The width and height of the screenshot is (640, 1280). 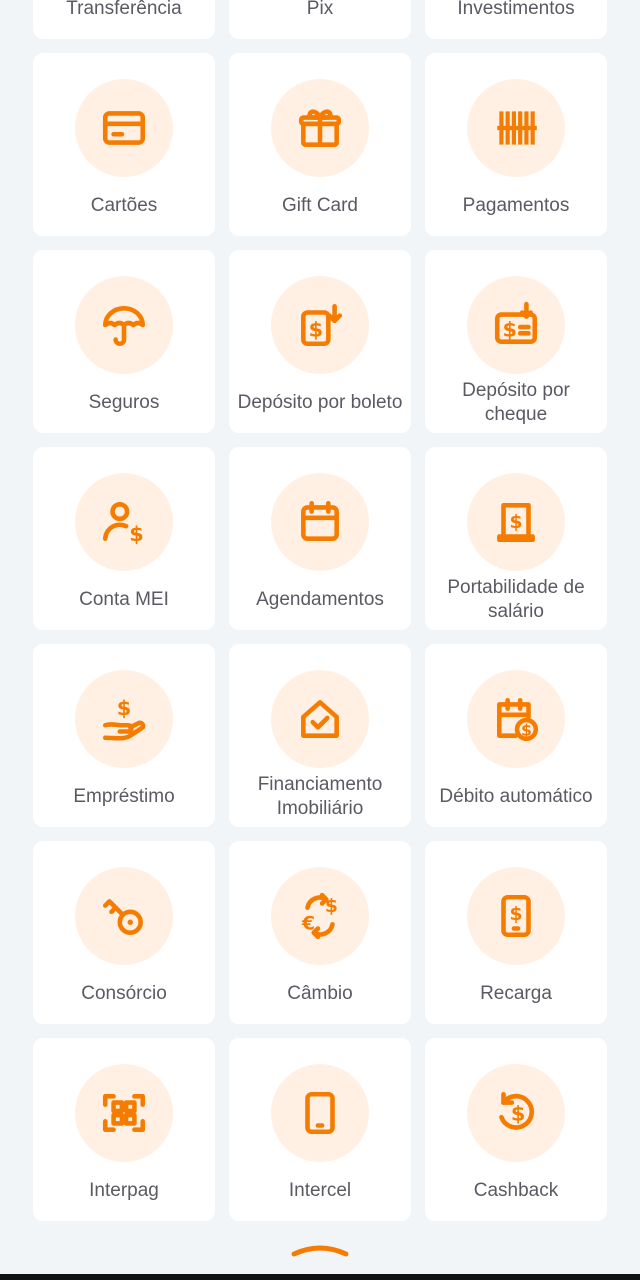 What do you see at coordinates (516, 993) in the screenshot?
I see `service-label: Recarga` at bounding box center [516, 993].